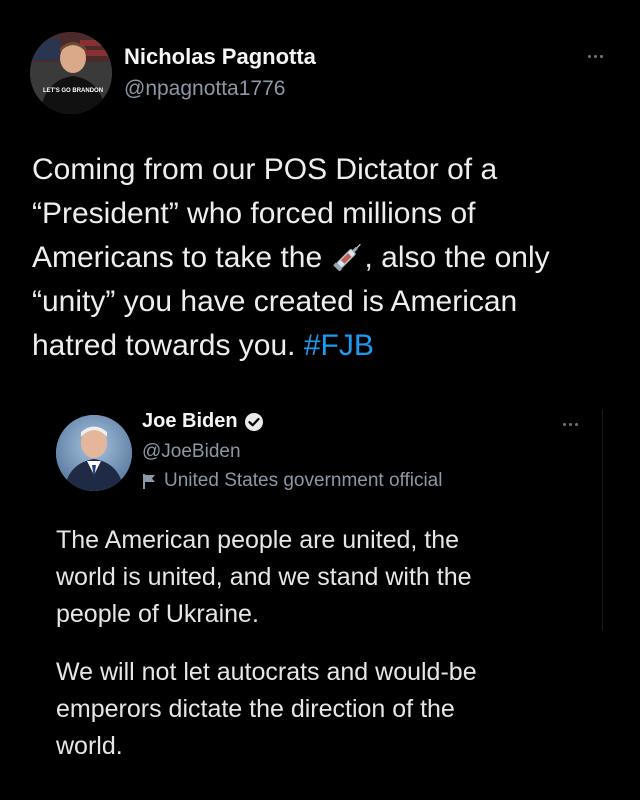  What do you see at coordinates (73, 91) in the screenshot?
I see `avatar-shirt-text: LET'S GO BRANDON` at bounding box center [73, 91].